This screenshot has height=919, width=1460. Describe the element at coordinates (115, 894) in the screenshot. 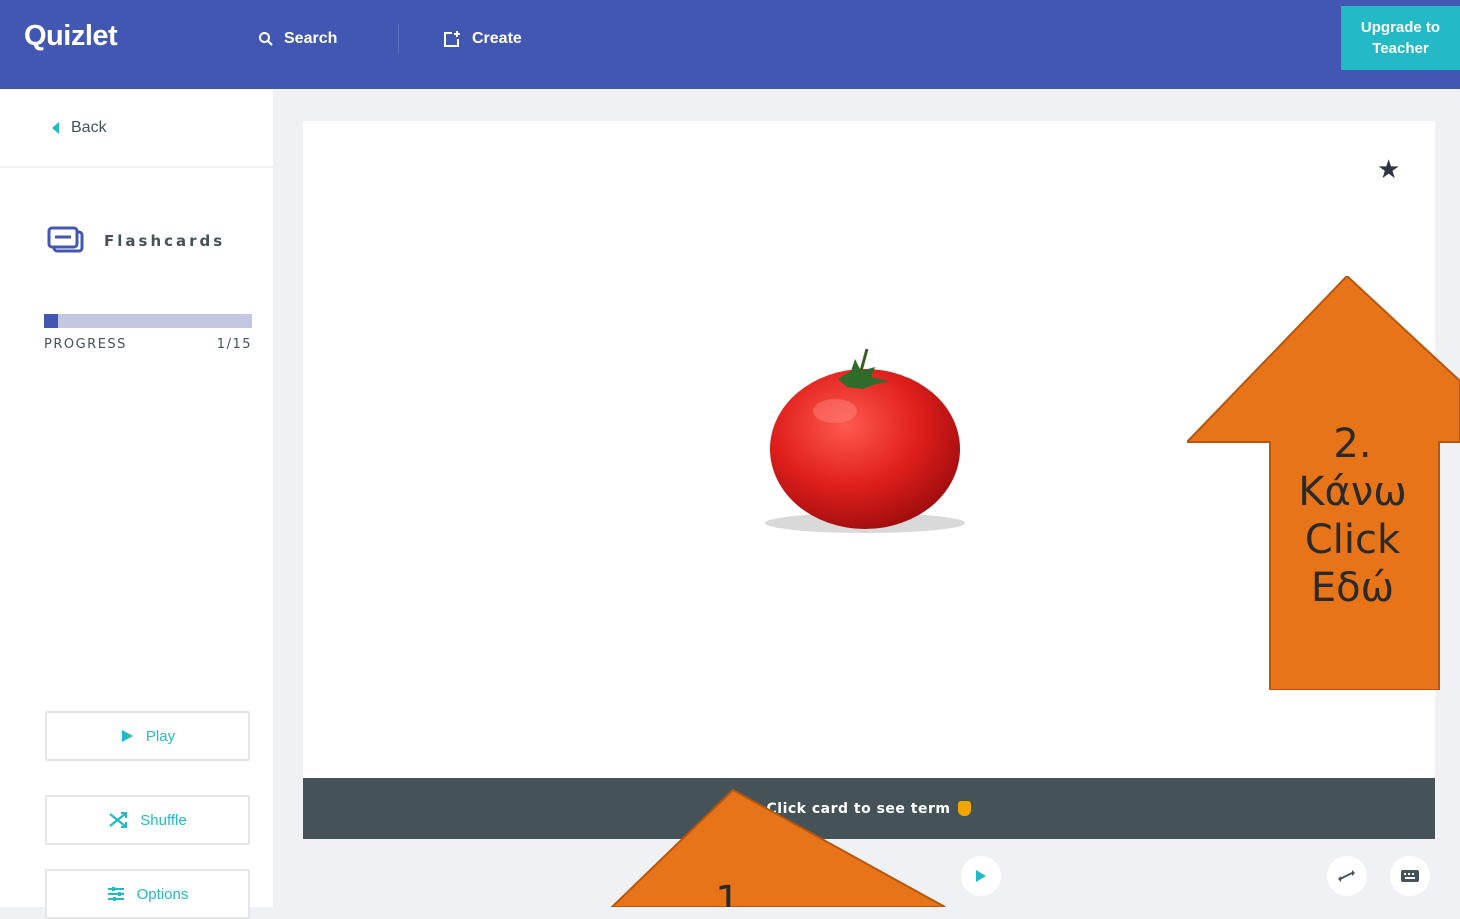

I see `options-icon` at that location.